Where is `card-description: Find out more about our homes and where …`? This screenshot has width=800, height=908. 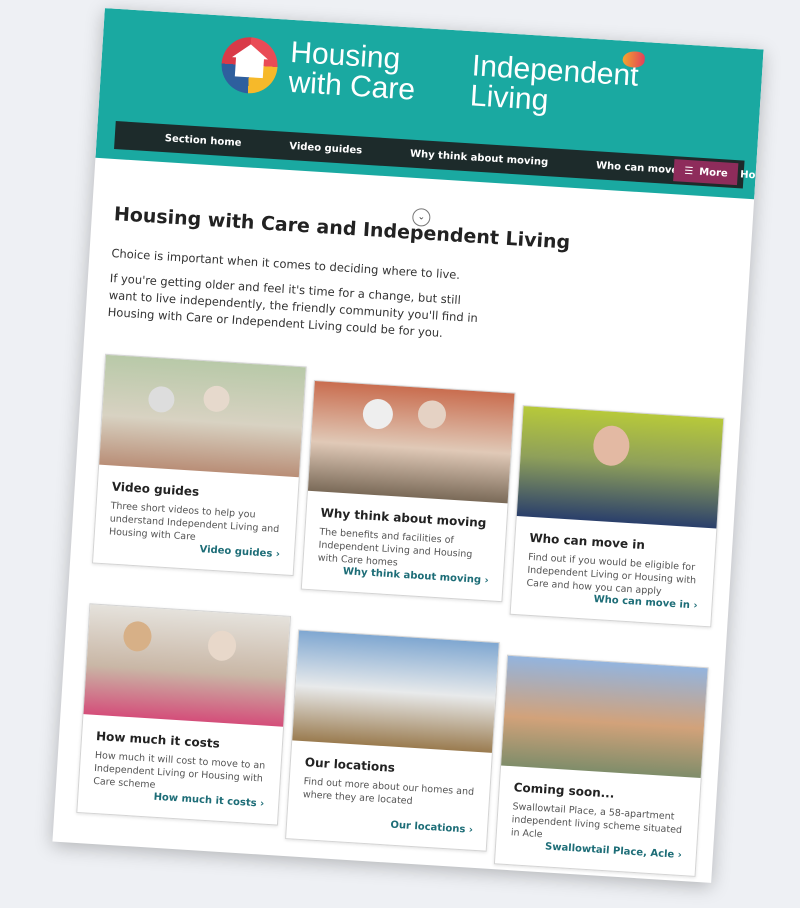
card-description: Find out more about our homes and where … is located at coordinates (388, 791).